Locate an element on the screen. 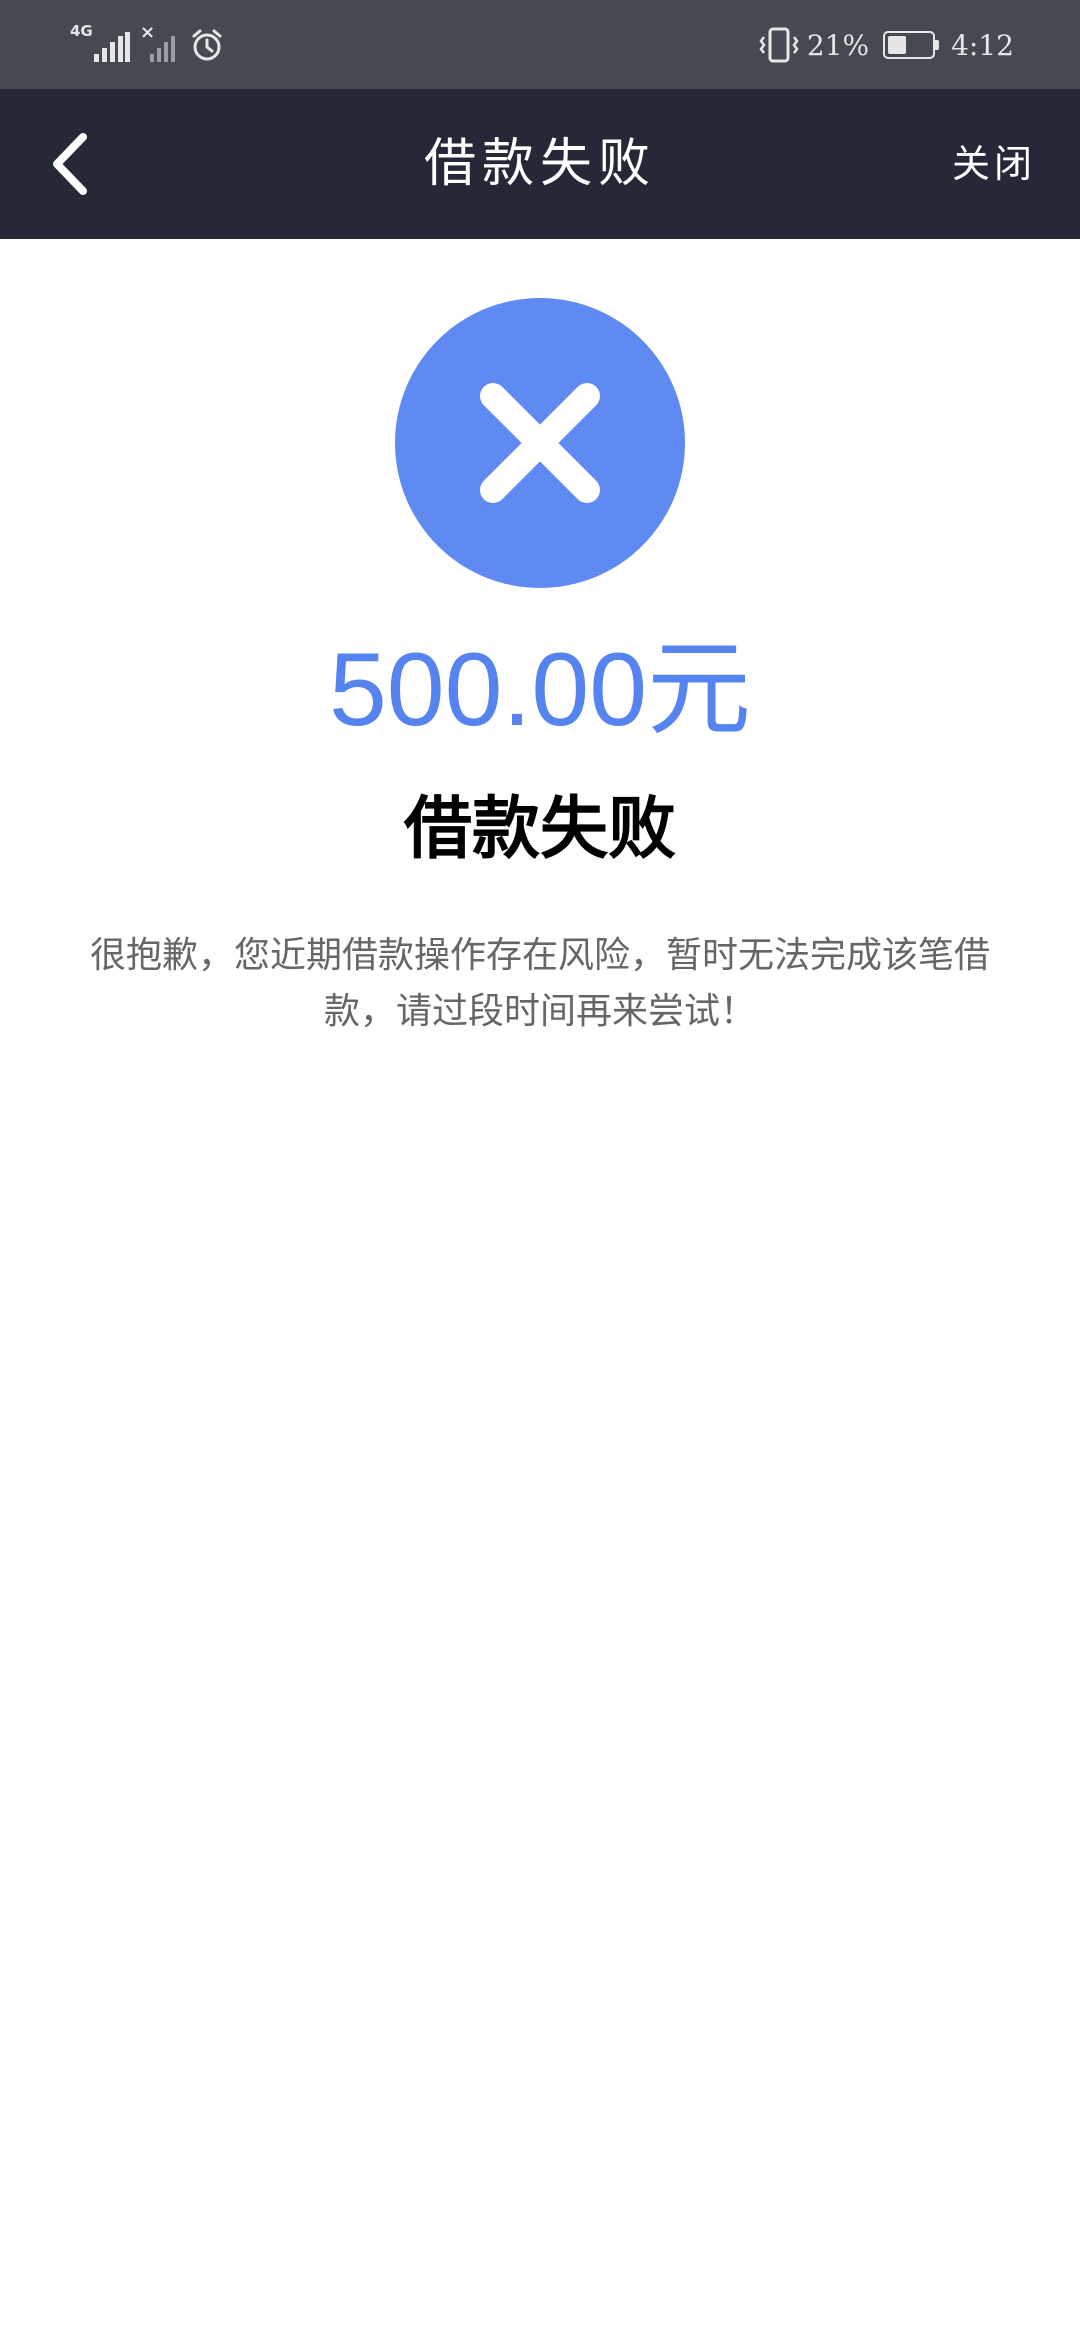  battery-icon is located at coordinates (911, 45).